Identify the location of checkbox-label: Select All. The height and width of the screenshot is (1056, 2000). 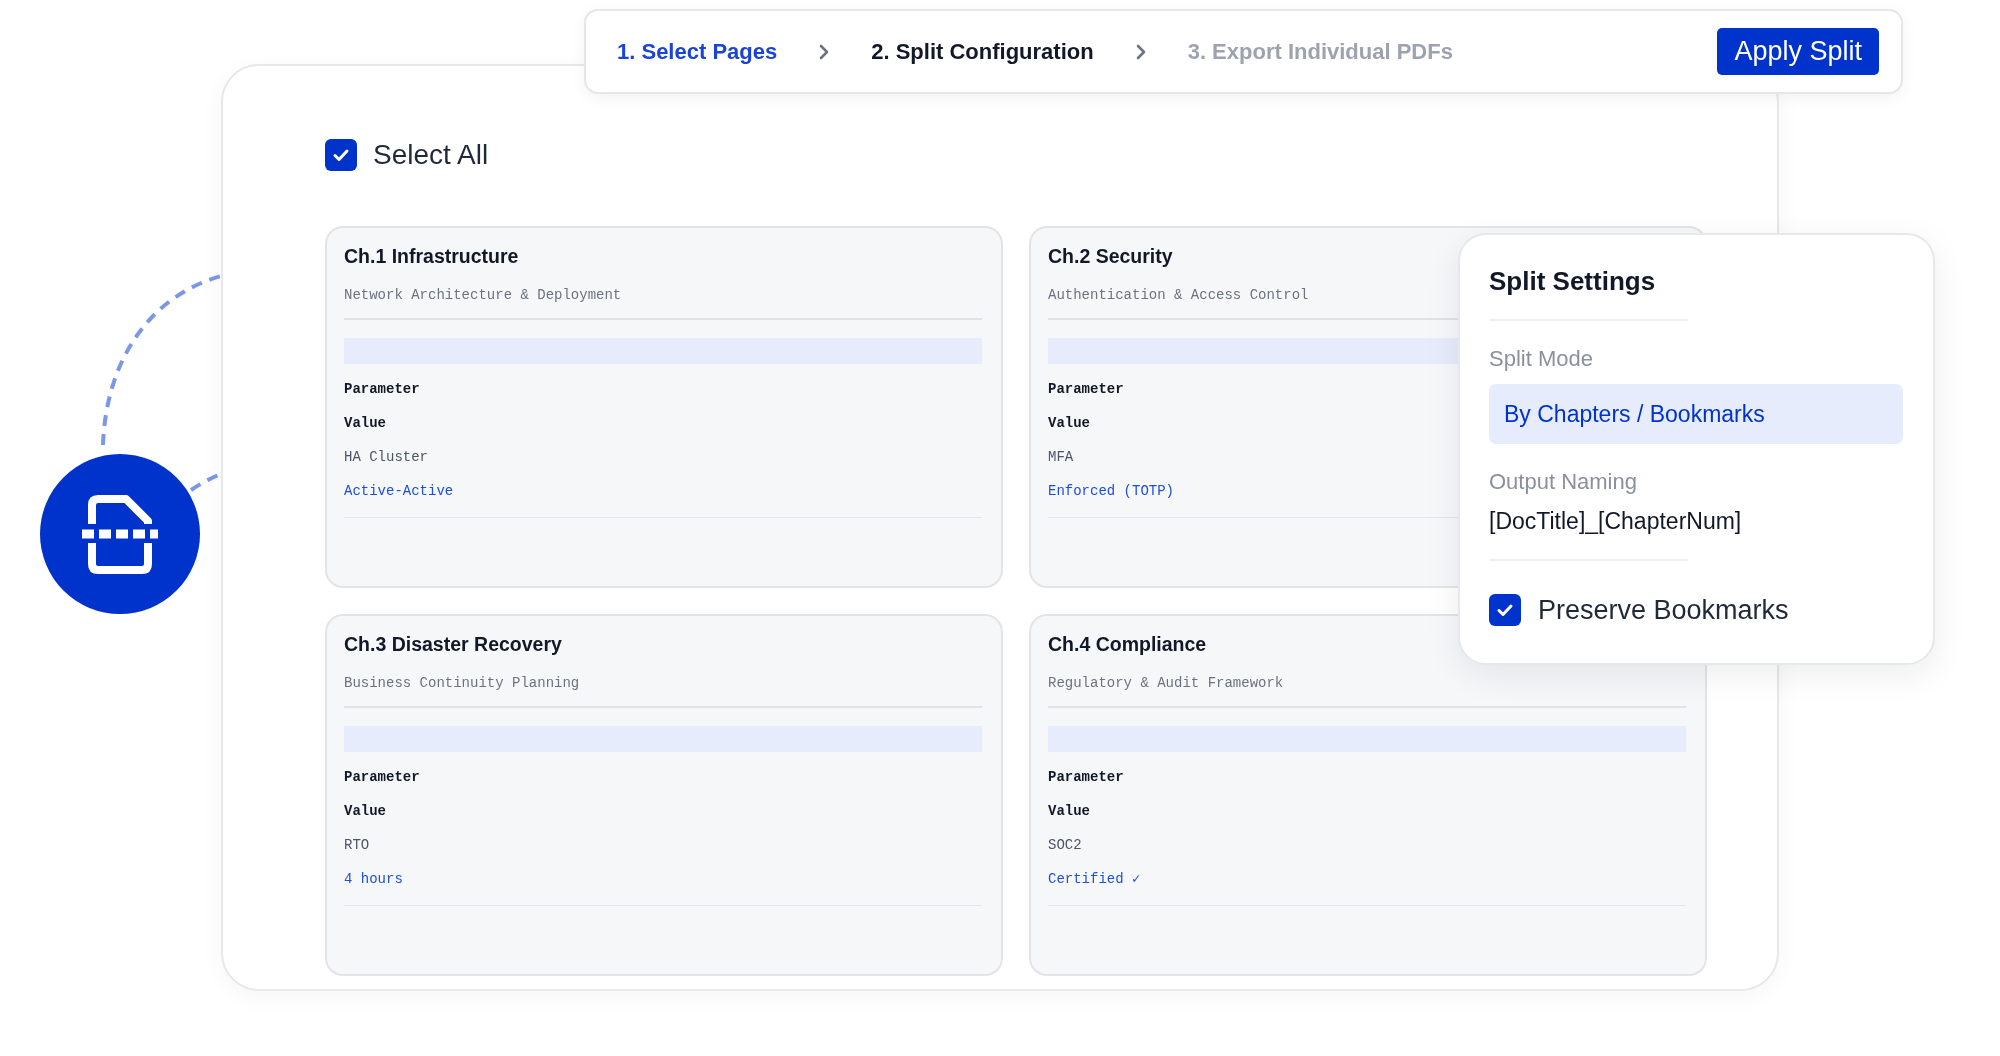
(431, 155).